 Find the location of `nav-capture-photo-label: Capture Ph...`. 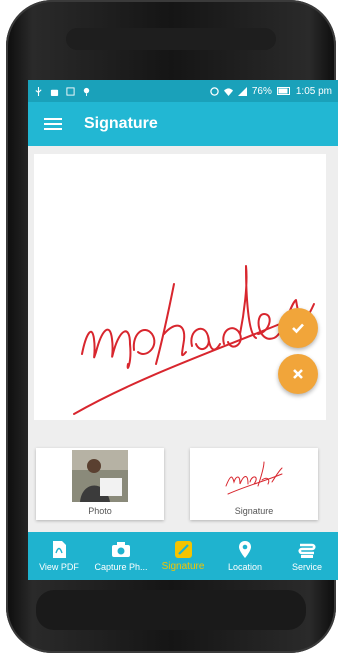

nav-capture-photo-label: Capture Ph... is located at coordinates (121, 566).